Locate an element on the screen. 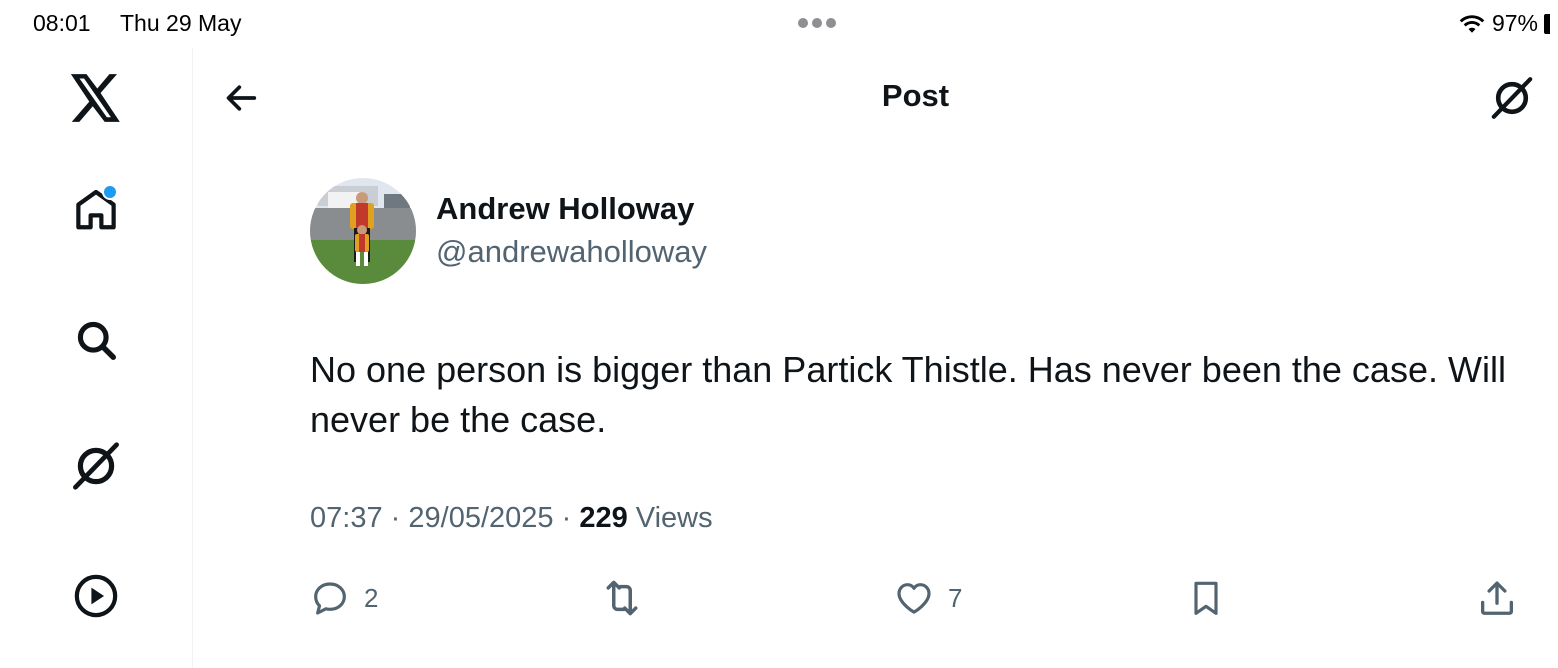 This screenshot has height=668, width=1558. bookmark-button is located at coordinates (1206, 598).